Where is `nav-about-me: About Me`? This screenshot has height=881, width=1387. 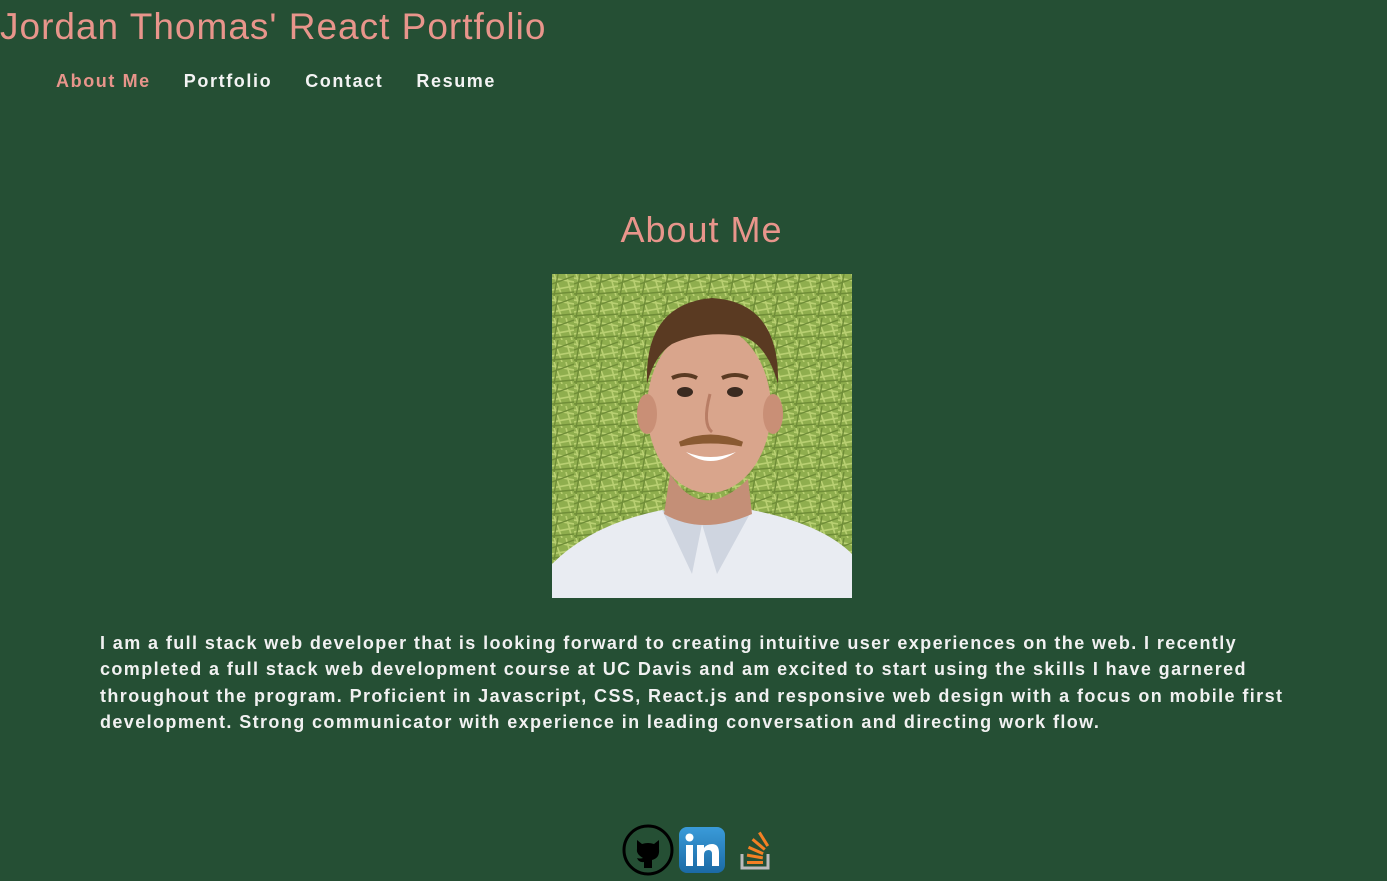
nav-about-me: About Me is located at coordinates (103, 81).